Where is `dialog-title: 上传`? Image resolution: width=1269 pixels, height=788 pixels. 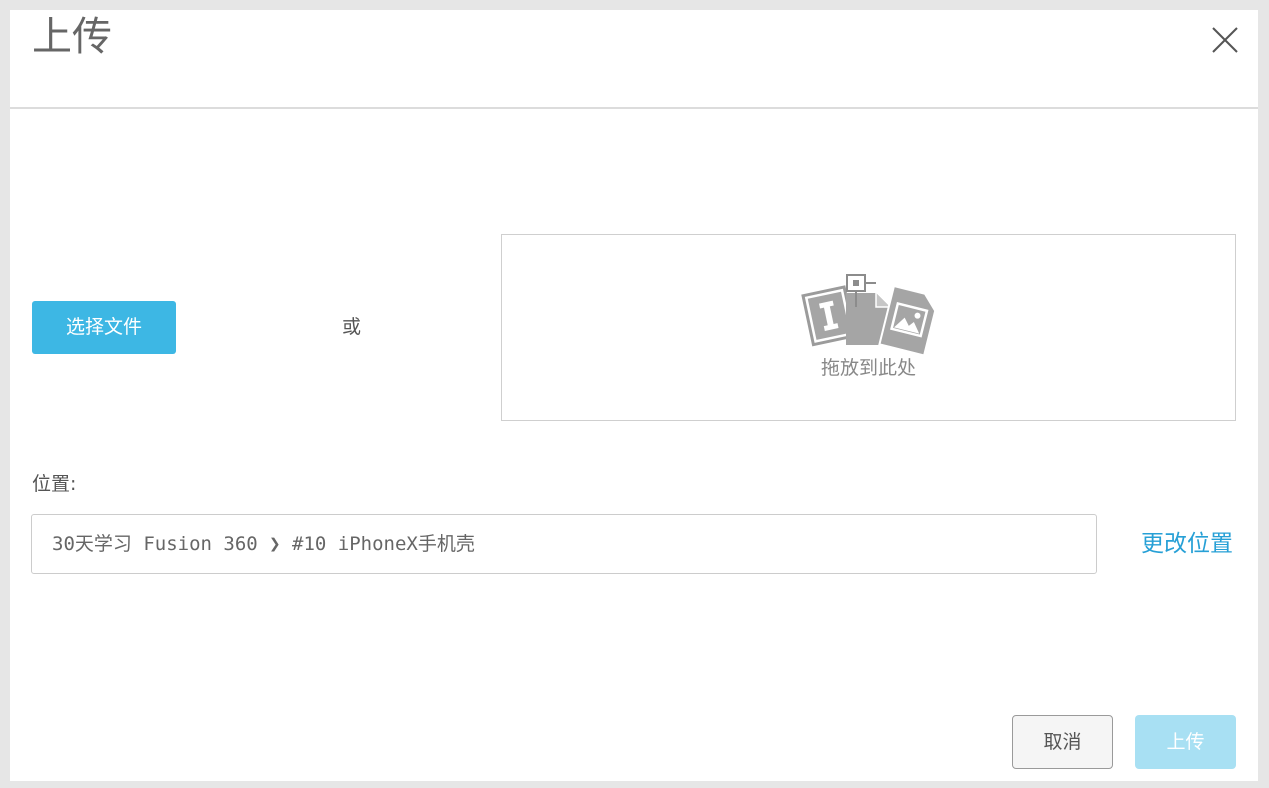 dialog-title: 上传 is located at coordinates (72, 37).